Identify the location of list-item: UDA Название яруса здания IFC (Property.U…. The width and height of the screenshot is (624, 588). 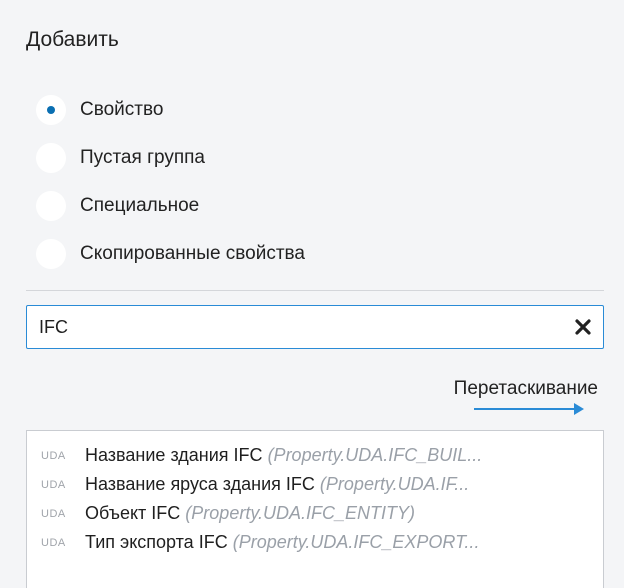
(315, 484).